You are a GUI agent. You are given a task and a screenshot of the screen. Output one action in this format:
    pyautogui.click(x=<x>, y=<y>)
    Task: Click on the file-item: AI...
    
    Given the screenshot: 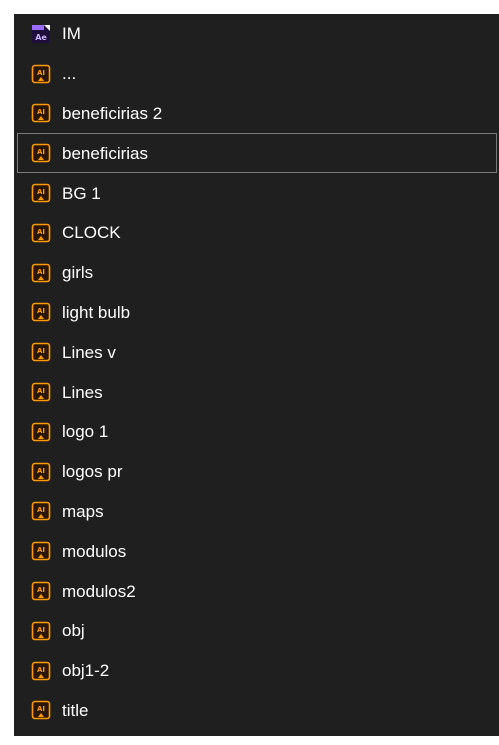 What is the action you would take?
    pyautogui.click(x=256, y=74)
    